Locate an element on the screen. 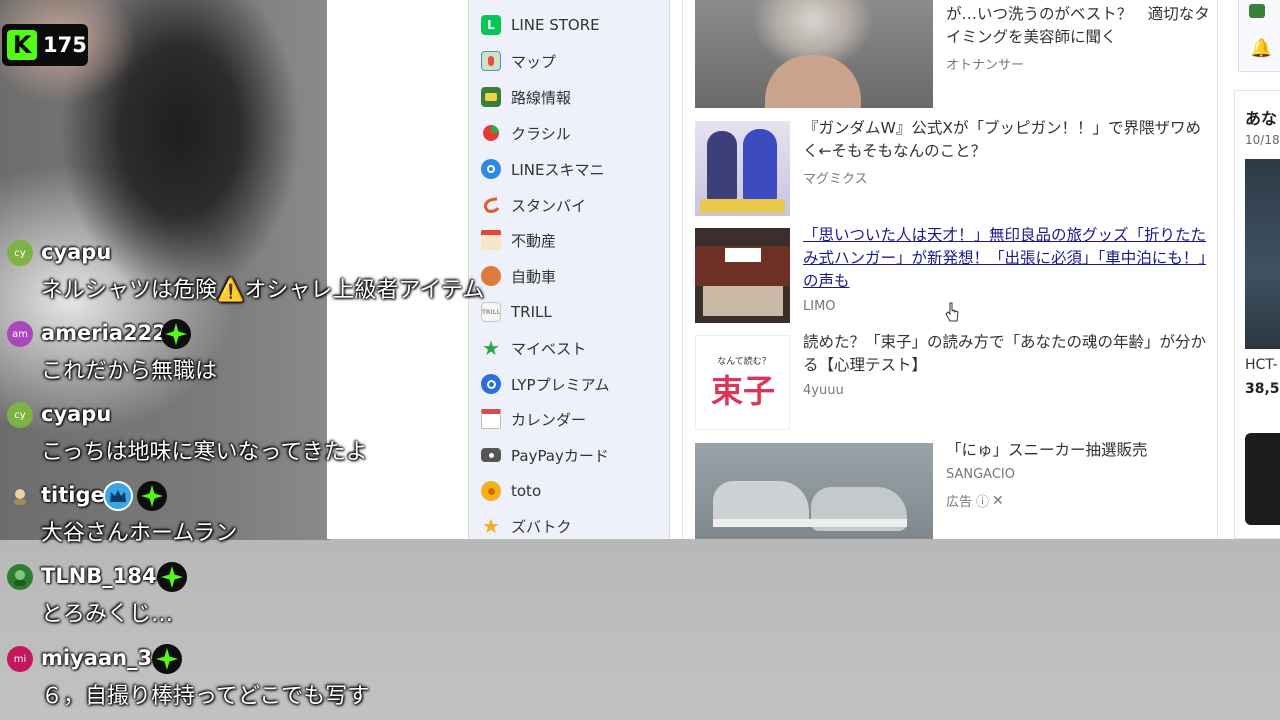 The image size is (1280, 720). chat-message: ネルシャツは危険⚠️オシャレ上級者アイテム is located at coordinates (263, 290).